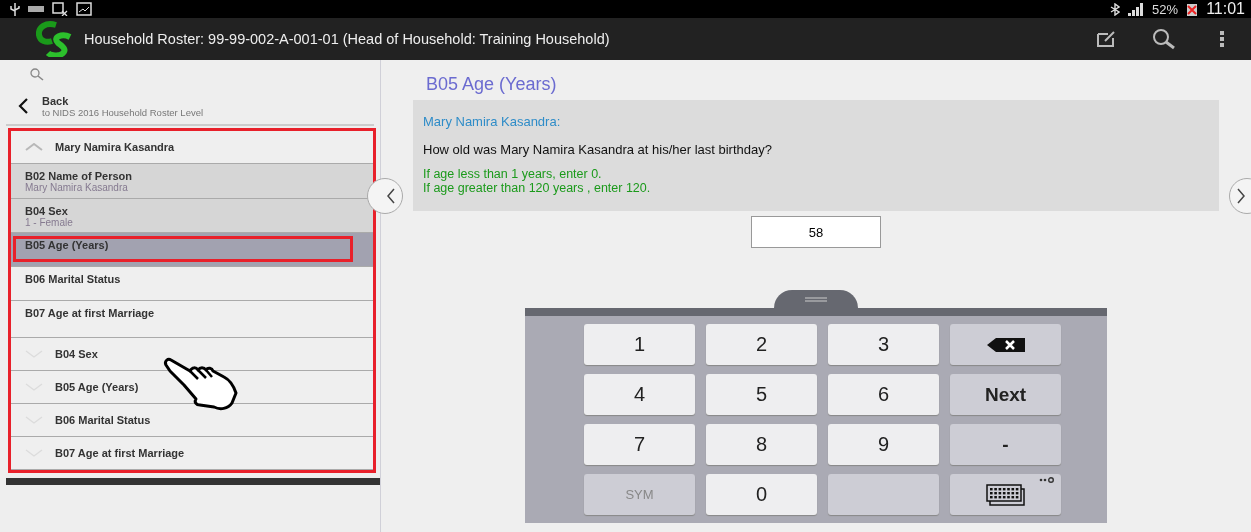 Image resolution: width=1251 pixels, height=532 pixels. What do you see at coordinates (1192, 9) in the screenshot?
I see `battery-icon` at bounding box center [1192, 9].